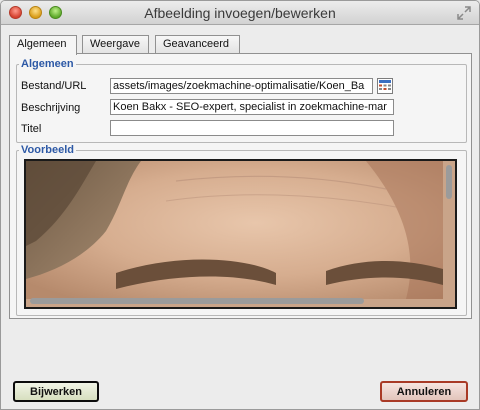 The height and width of the screenshot is (410, 480). What do you see at coordinates (31, 129) in the screenshot?
I see `title-label: Titel` at bounding box center [31, 129].